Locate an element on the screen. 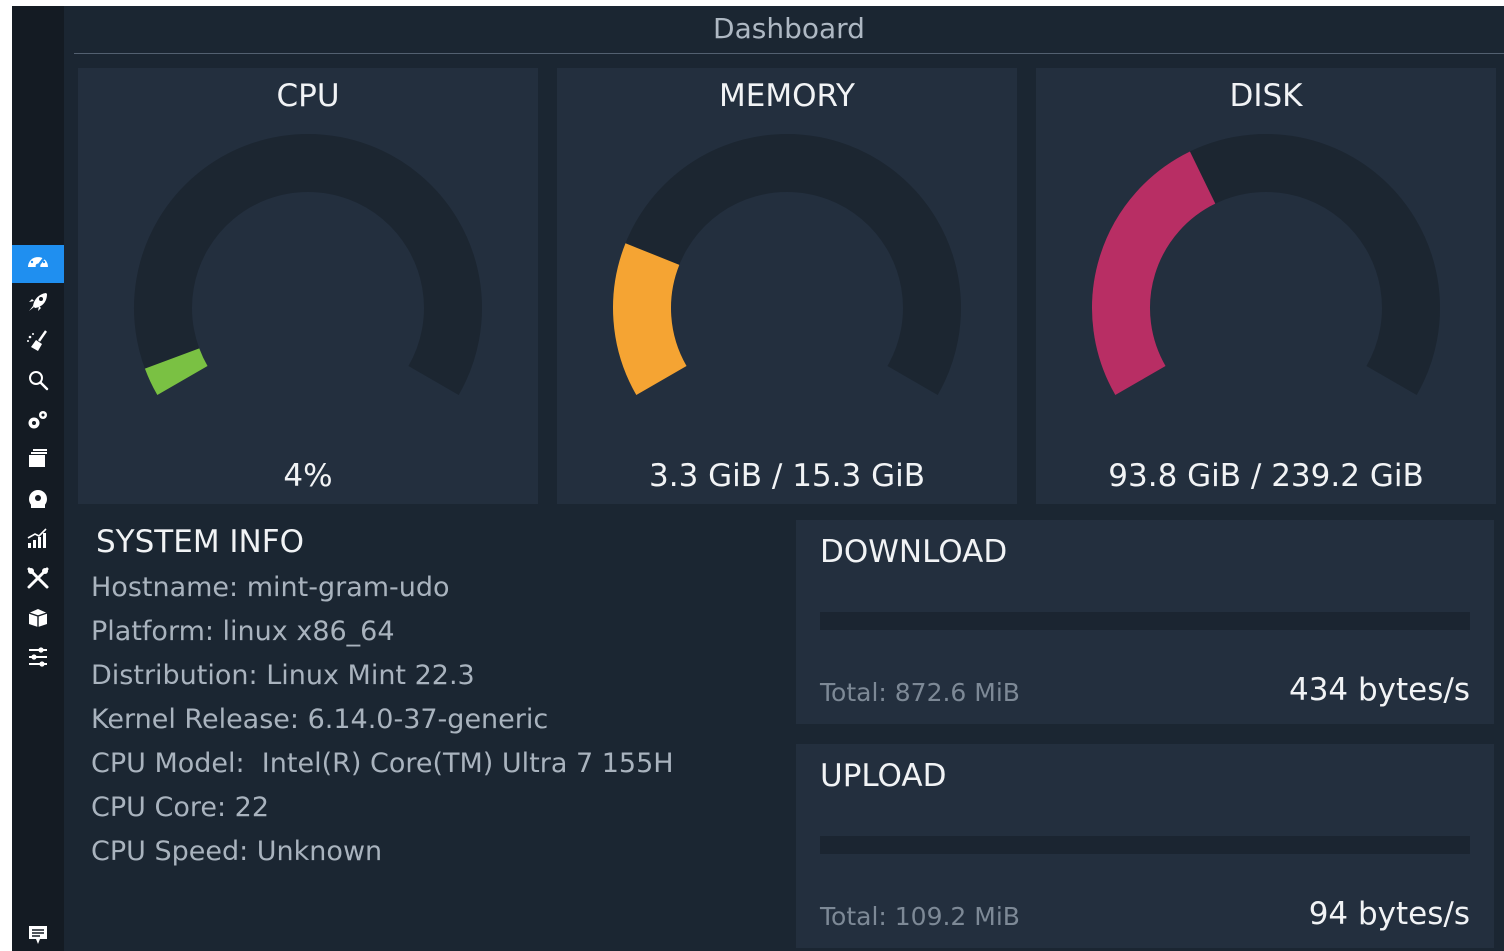  download-progress-bar is located at coordinates (1145, 621).